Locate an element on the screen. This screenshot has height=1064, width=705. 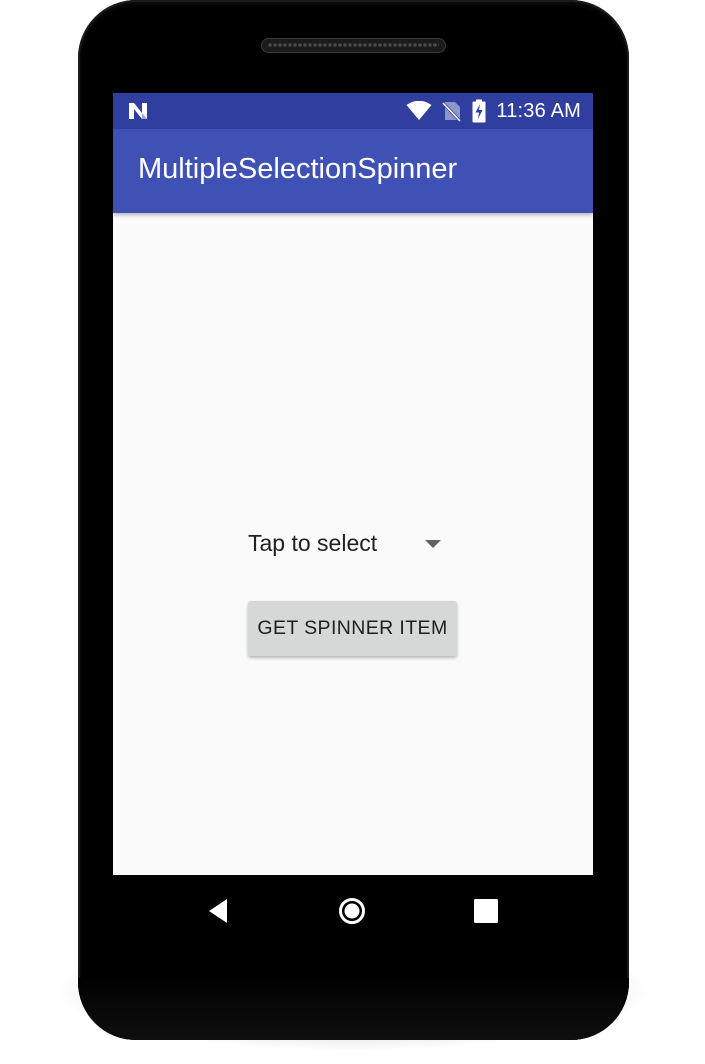
dropdown-arrow-icon is located at coordinates (433, 544).